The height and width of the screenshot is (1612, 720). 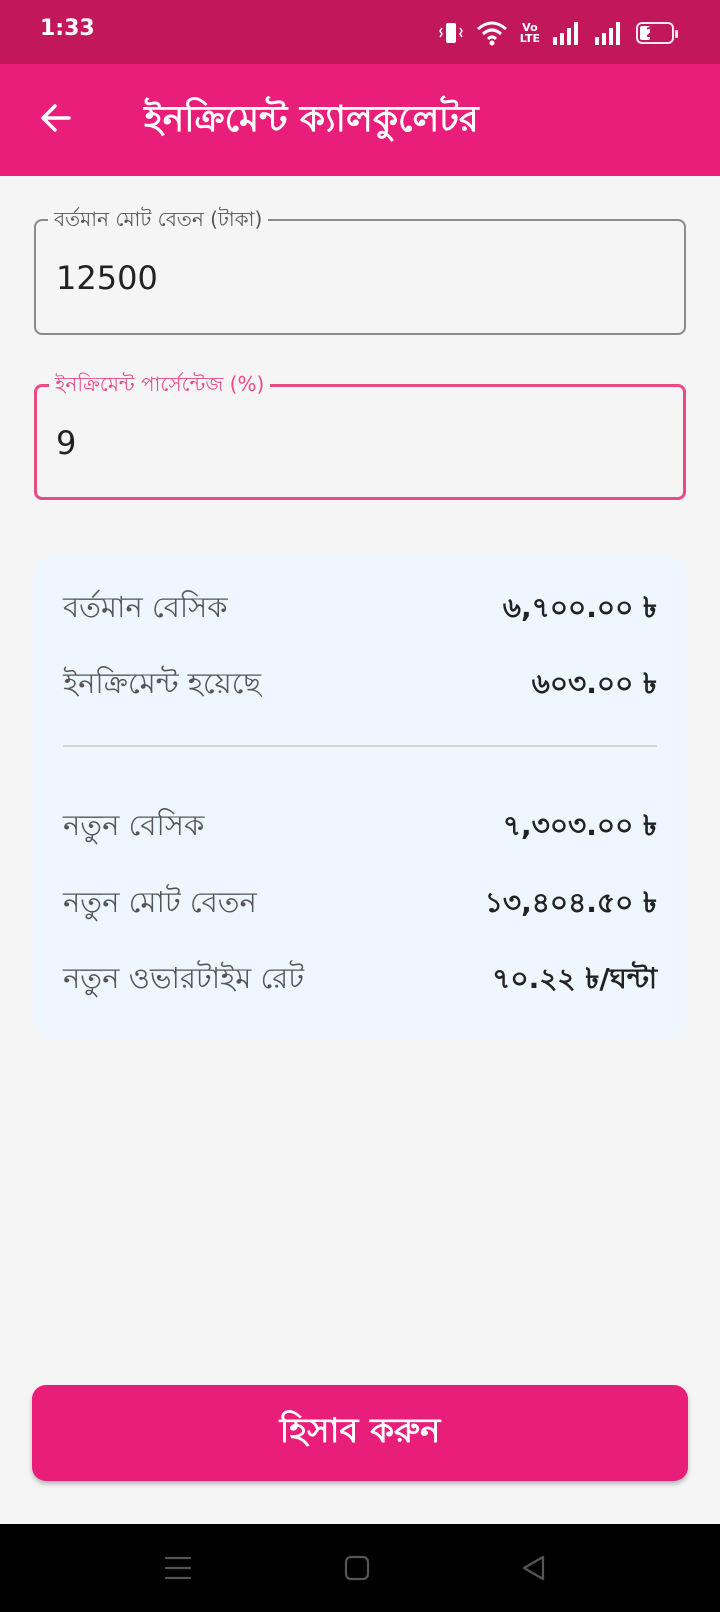 I want to click on arrow-back-icon, so click(x=56, y=120).